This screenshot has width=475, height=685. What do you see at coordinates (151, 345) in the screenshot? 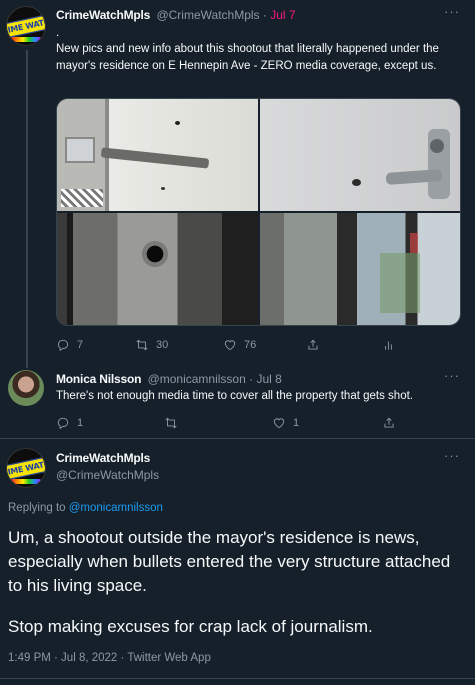
I see `retweet-button: 30` at bounding box center [151, 345].